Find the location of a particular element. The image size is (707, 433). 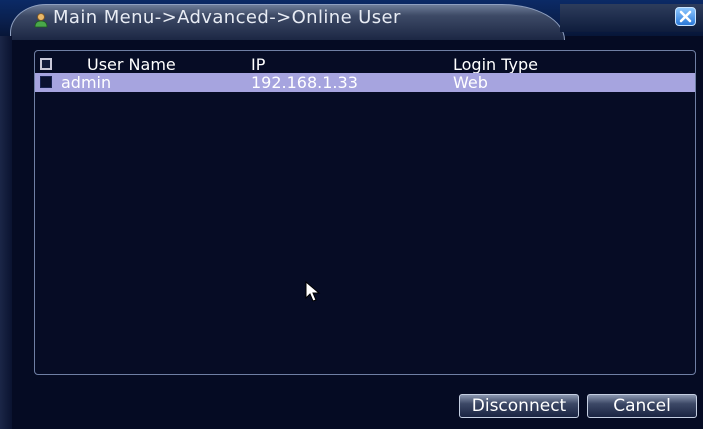

close-icon is located at coordinates (685, 16).